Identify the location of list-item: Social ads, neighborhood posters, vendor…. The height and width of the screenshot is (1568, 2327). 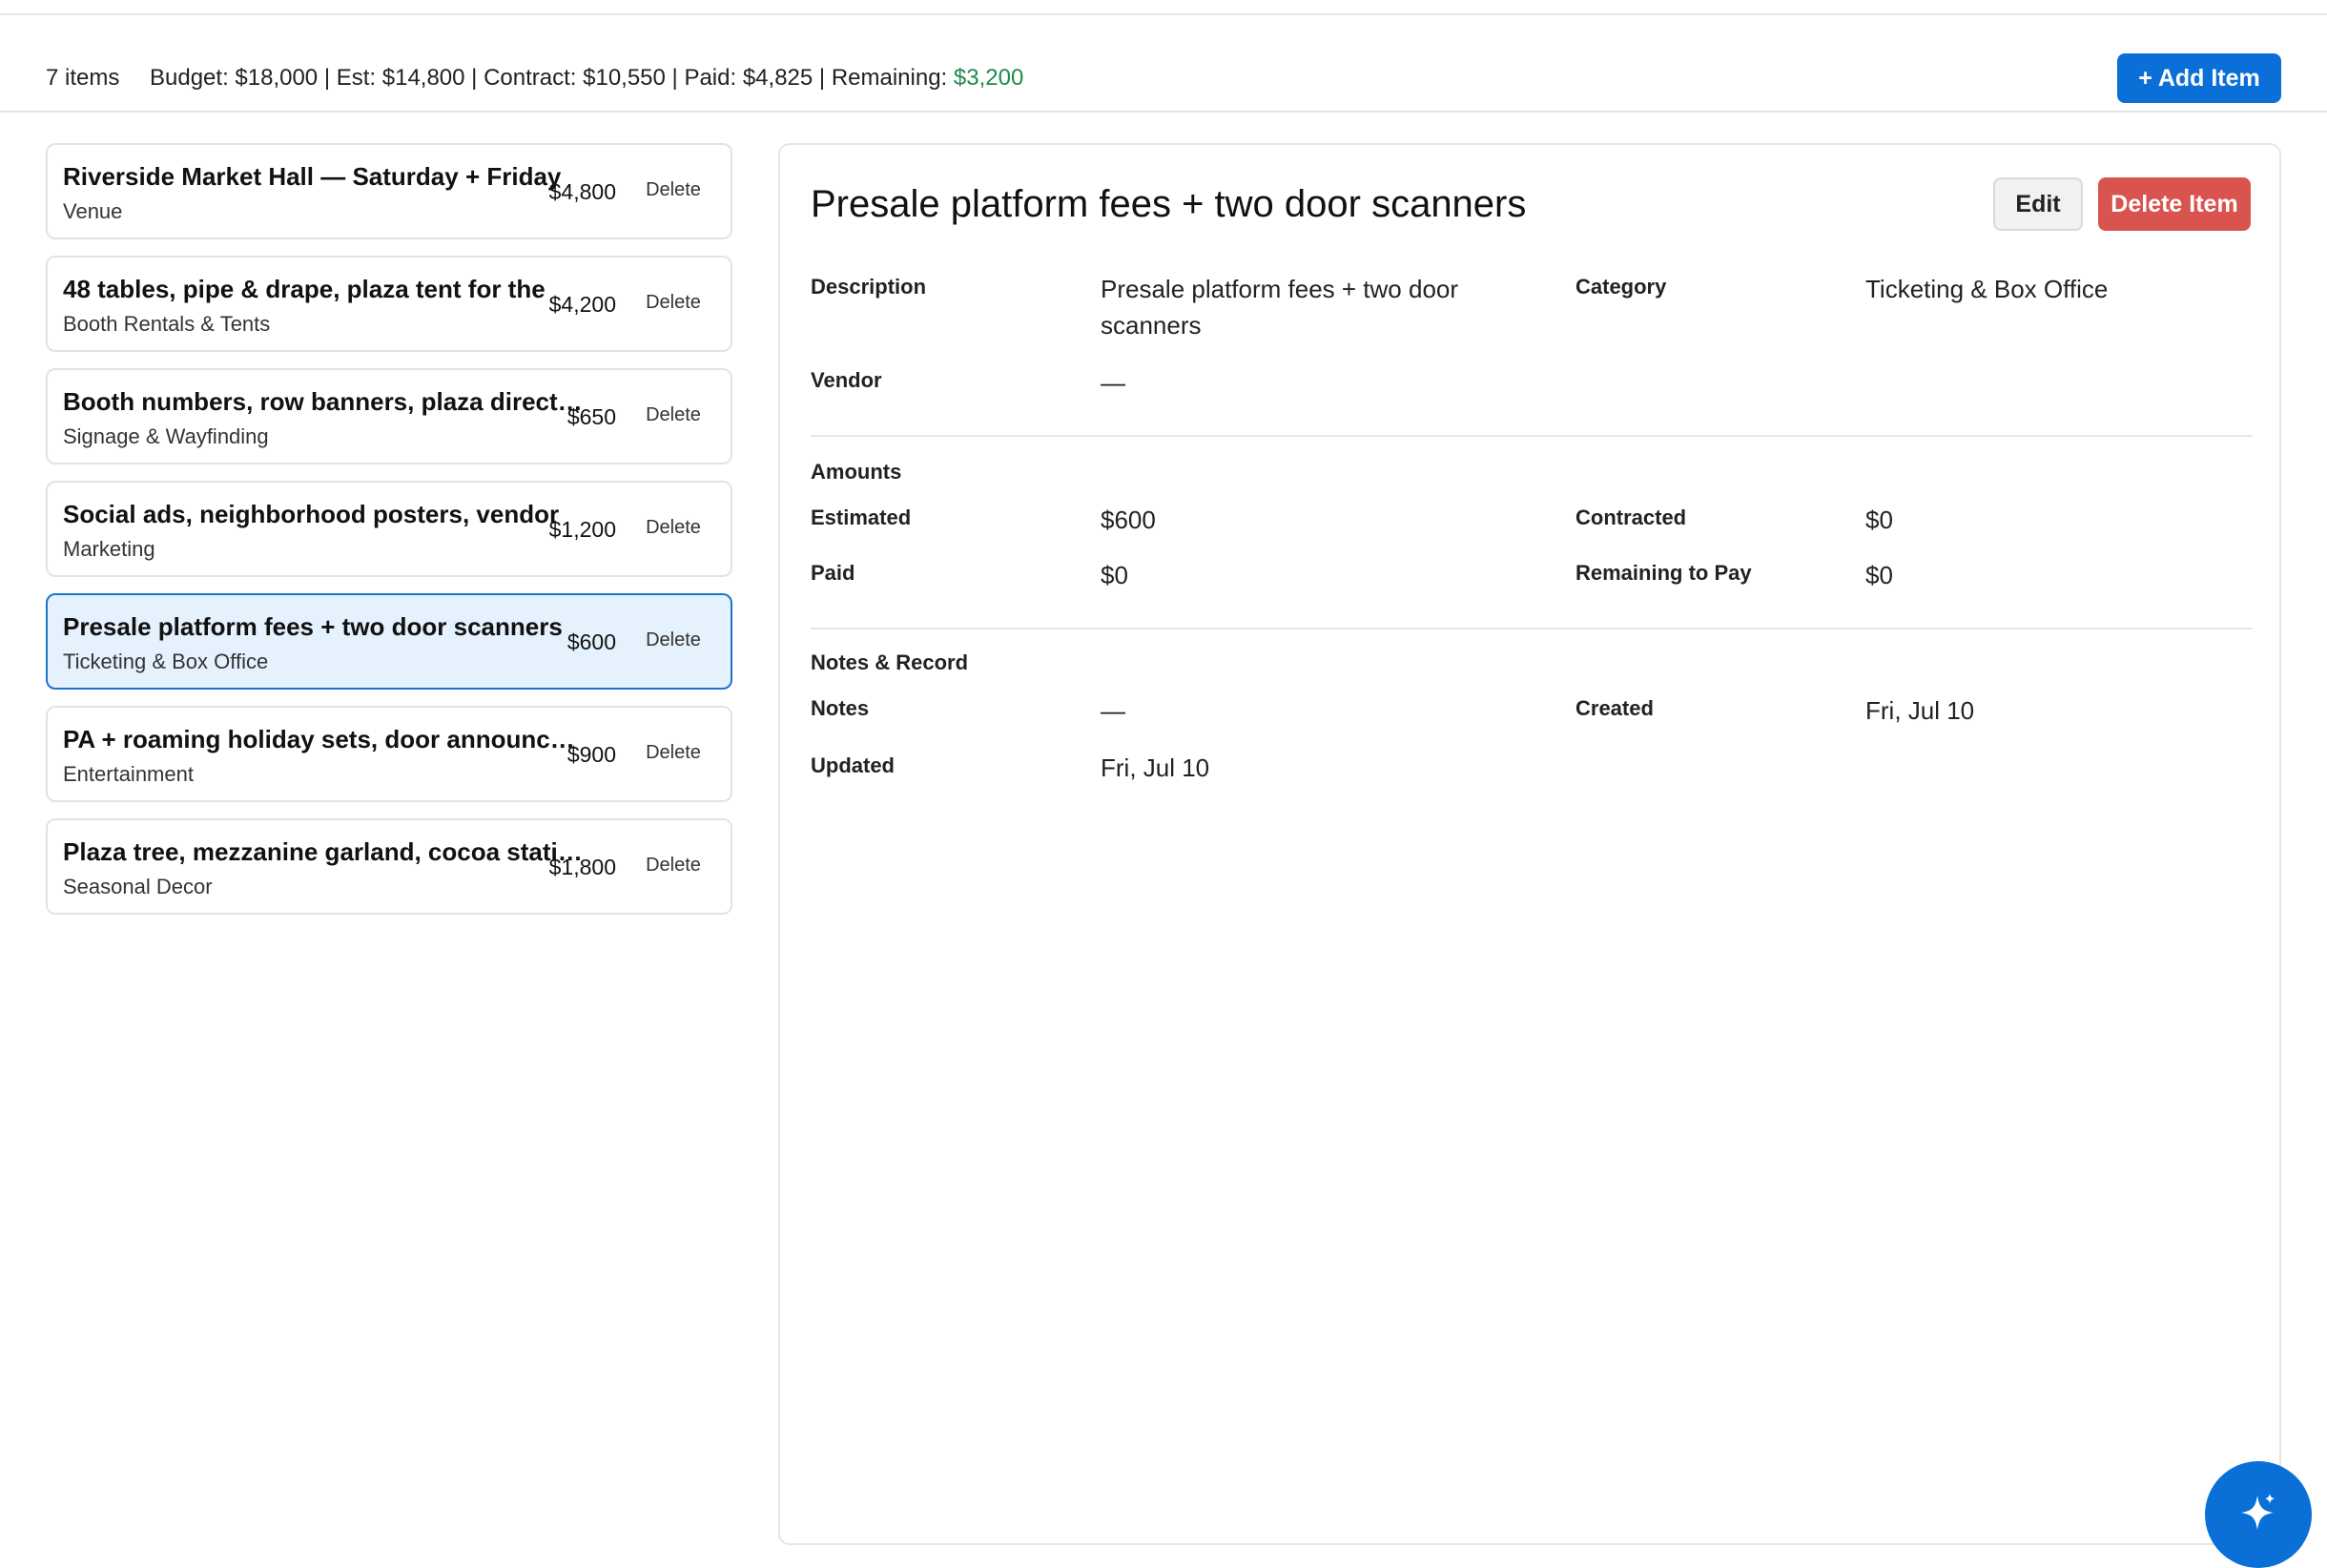
(389, 529).